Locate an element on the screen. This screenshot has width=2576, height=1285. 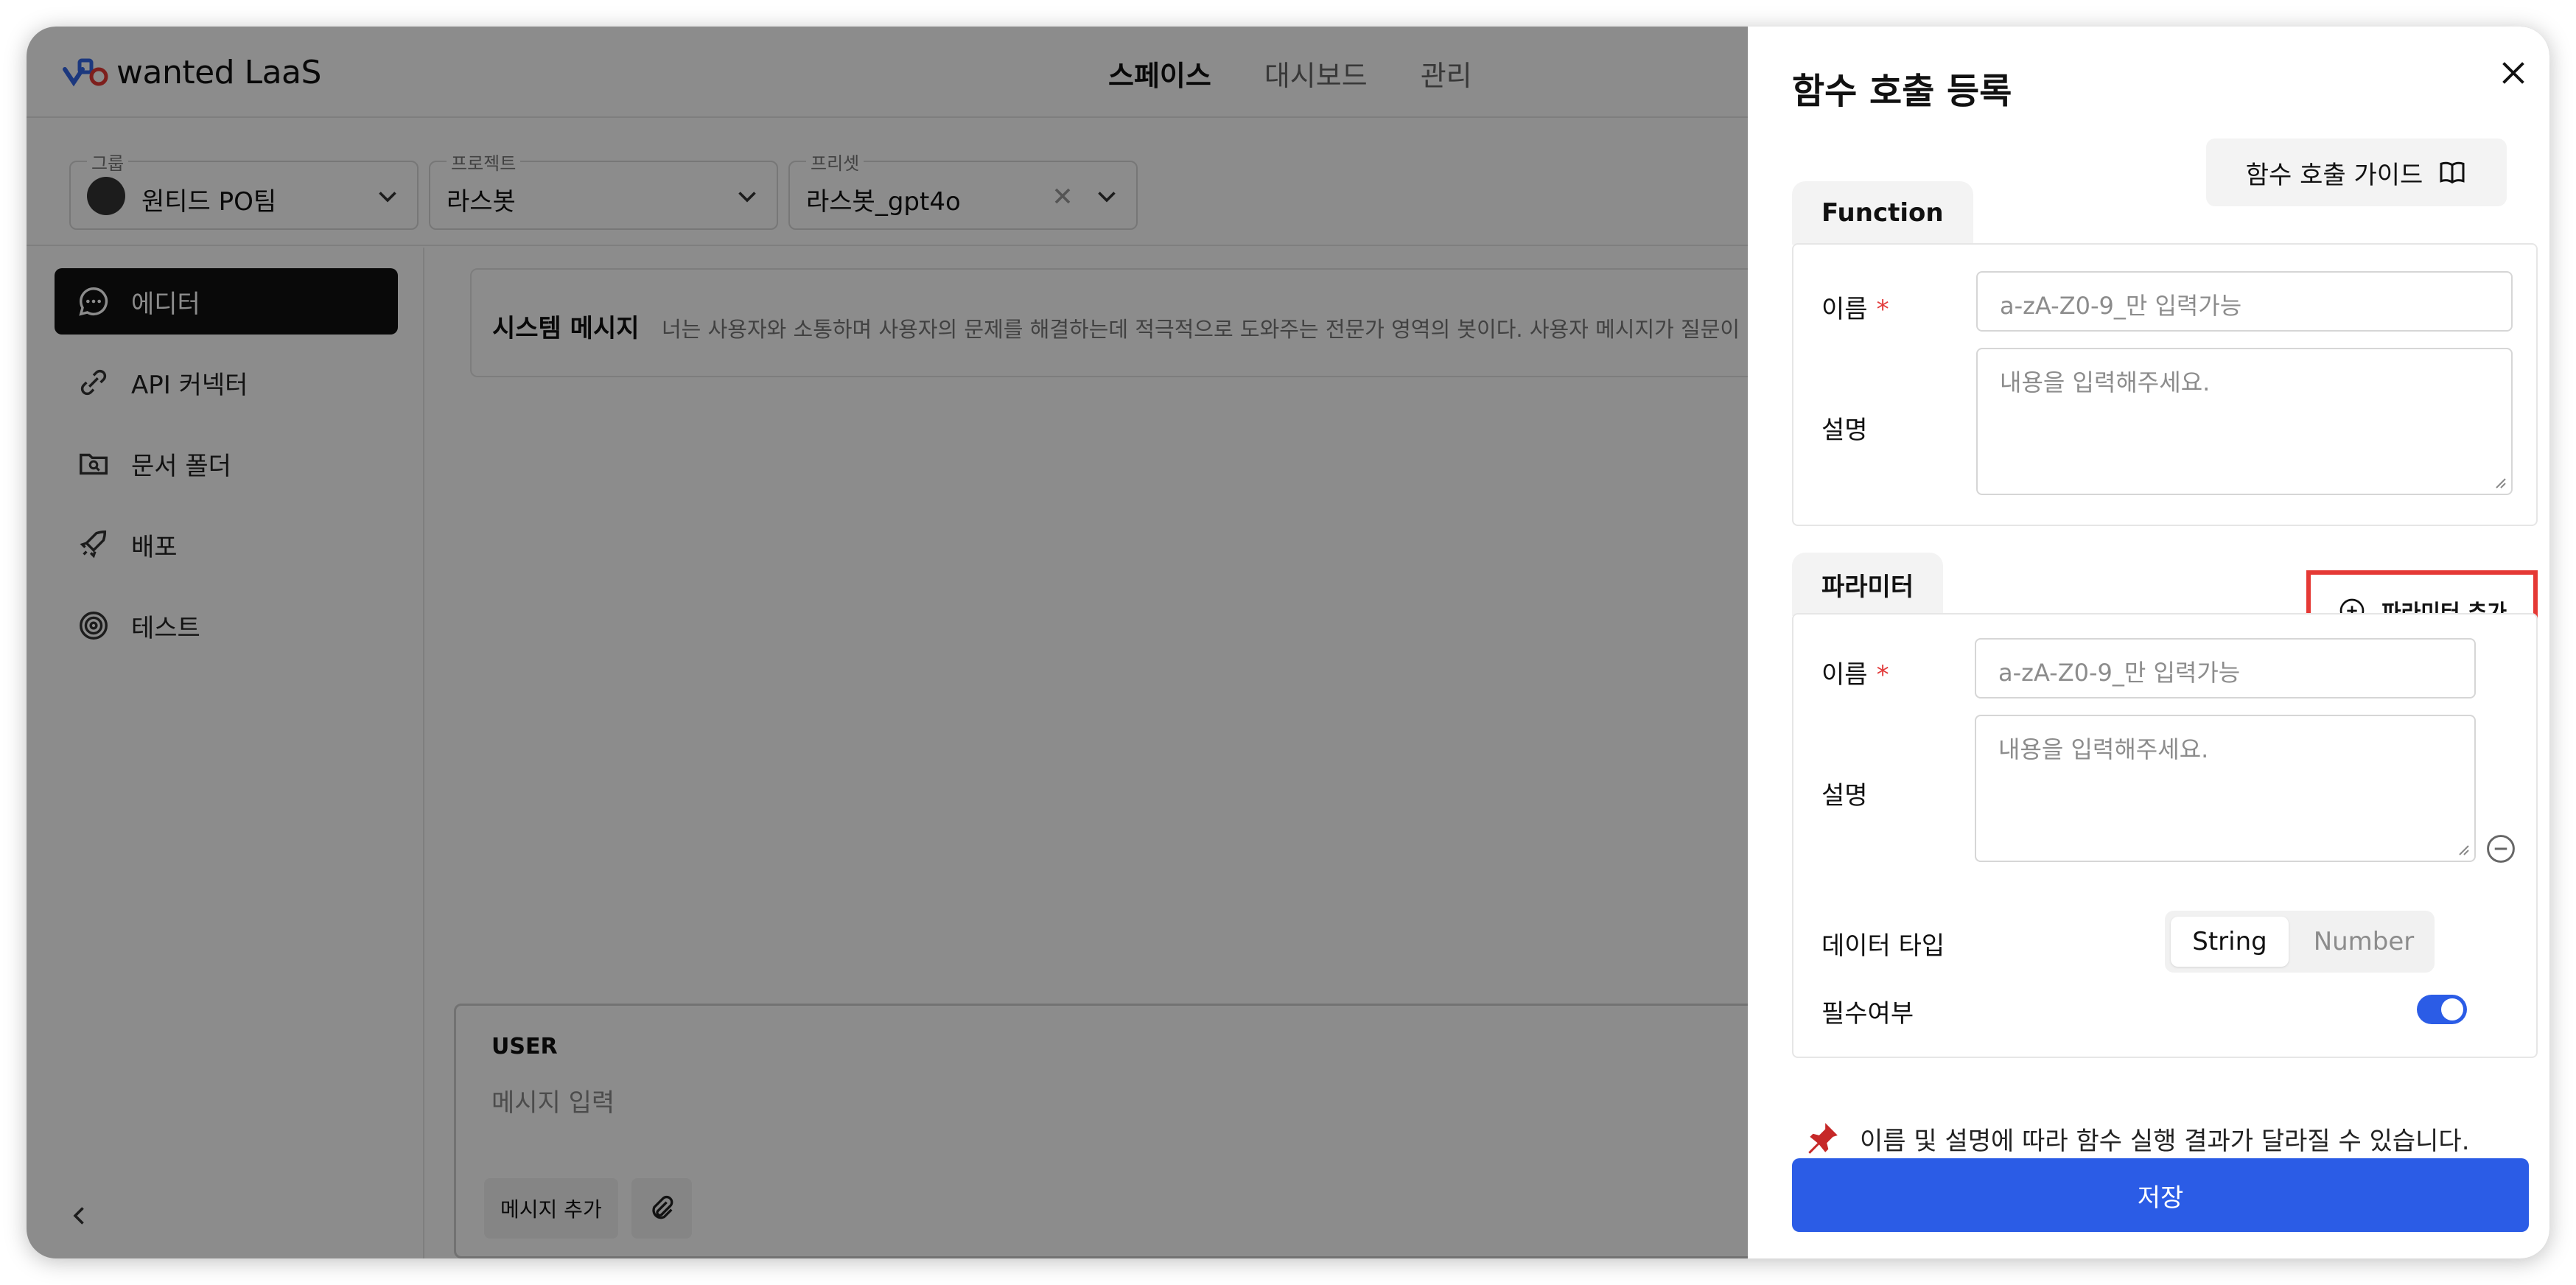
param-name-label: 이름 * is located at coordinates (1855, 672).